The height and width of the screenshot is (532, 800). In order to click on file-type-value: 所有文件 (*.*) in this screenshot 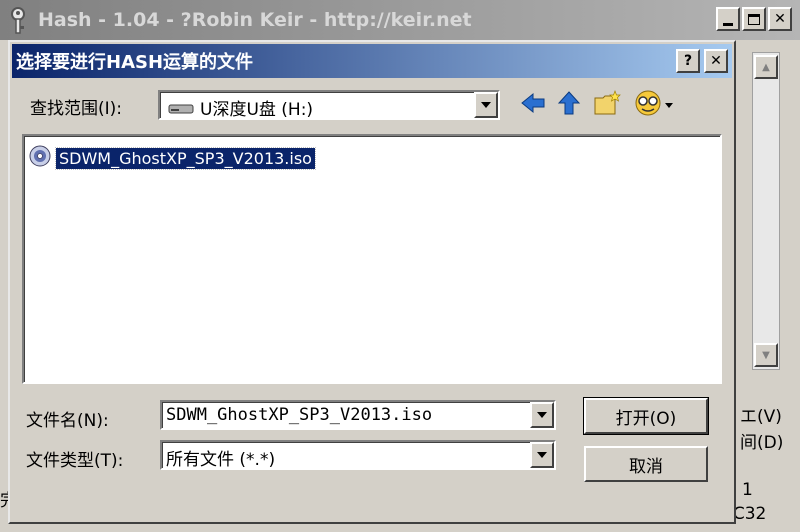, I will do `click(221, 460)`.